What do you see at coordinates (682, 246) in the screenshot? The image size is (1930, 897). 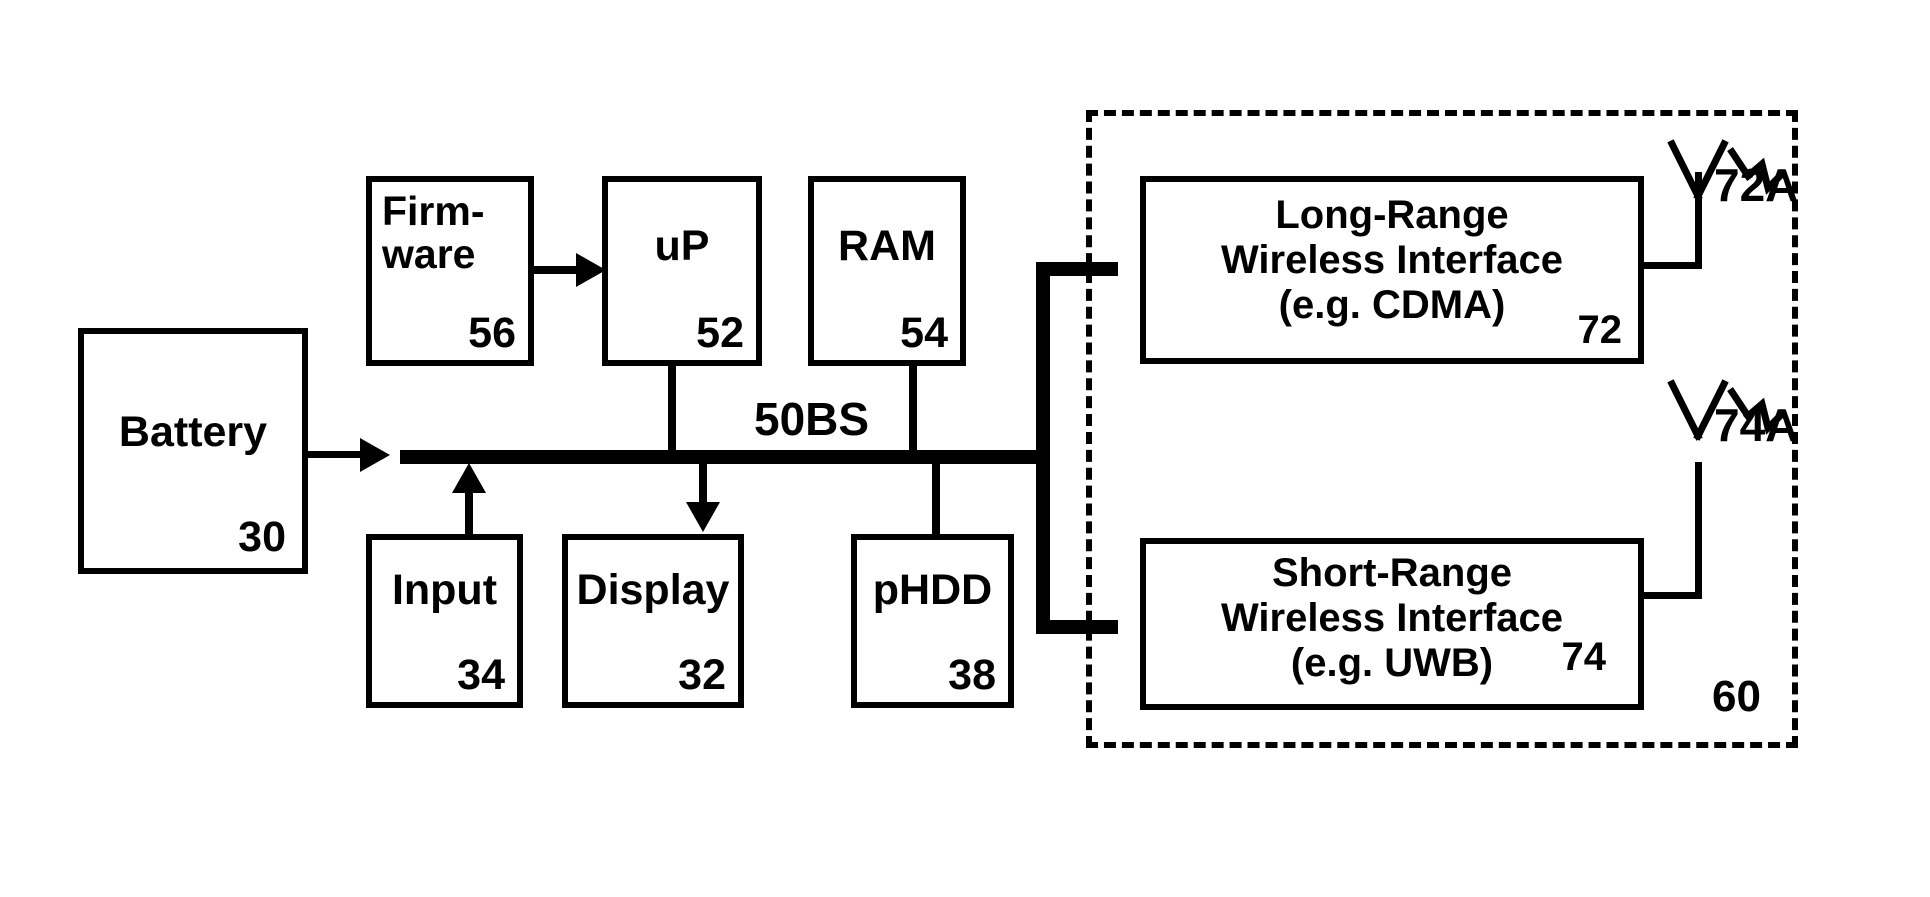 I see `microprocessor-block-label: uP` at bounding box center [682, 246].